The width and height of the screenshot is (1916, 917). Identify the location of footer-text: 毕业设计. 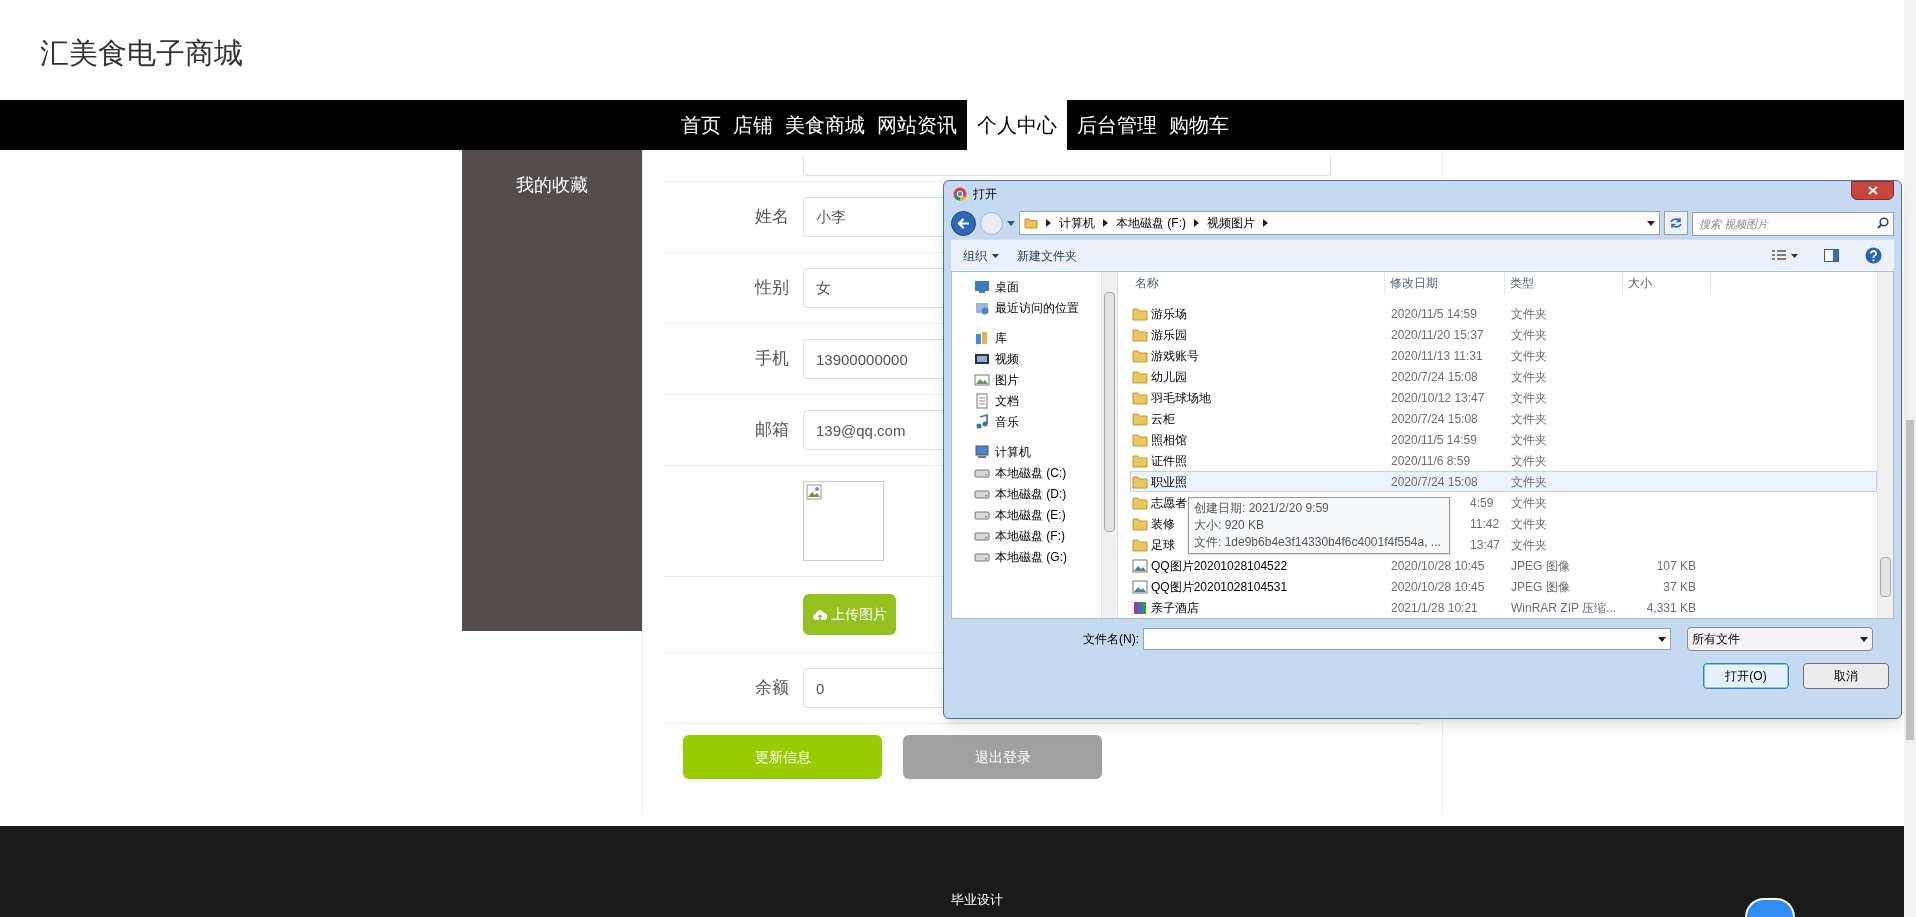
(977, 899).